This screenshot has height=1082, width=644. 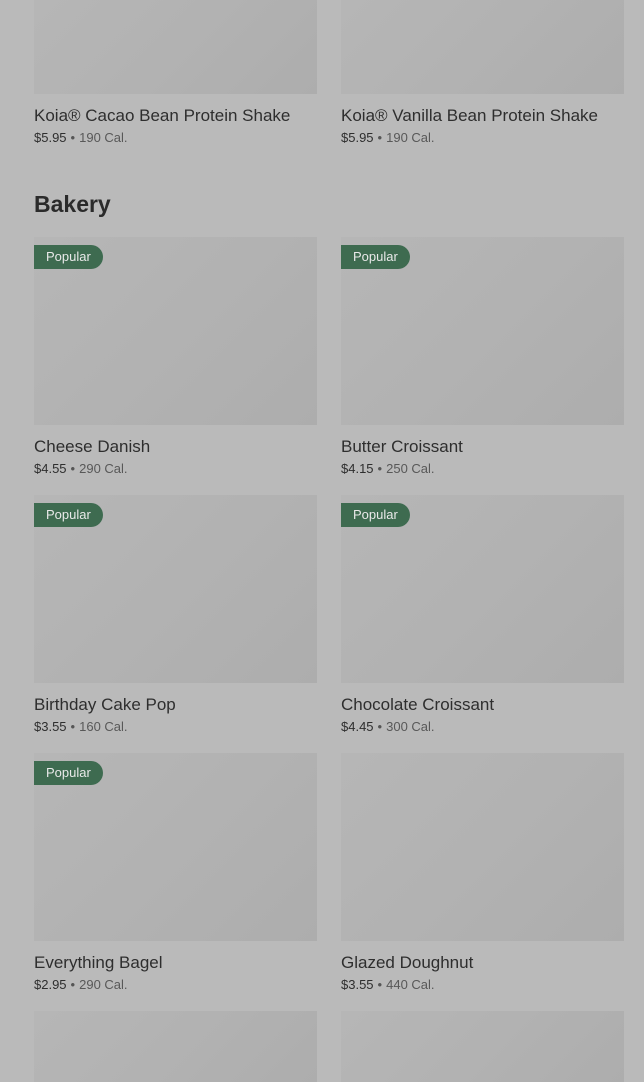 What do you see at coordinates (357, 468) in the screenshot?
I see `item-price: $4.15` at bounding box center [357, 468].